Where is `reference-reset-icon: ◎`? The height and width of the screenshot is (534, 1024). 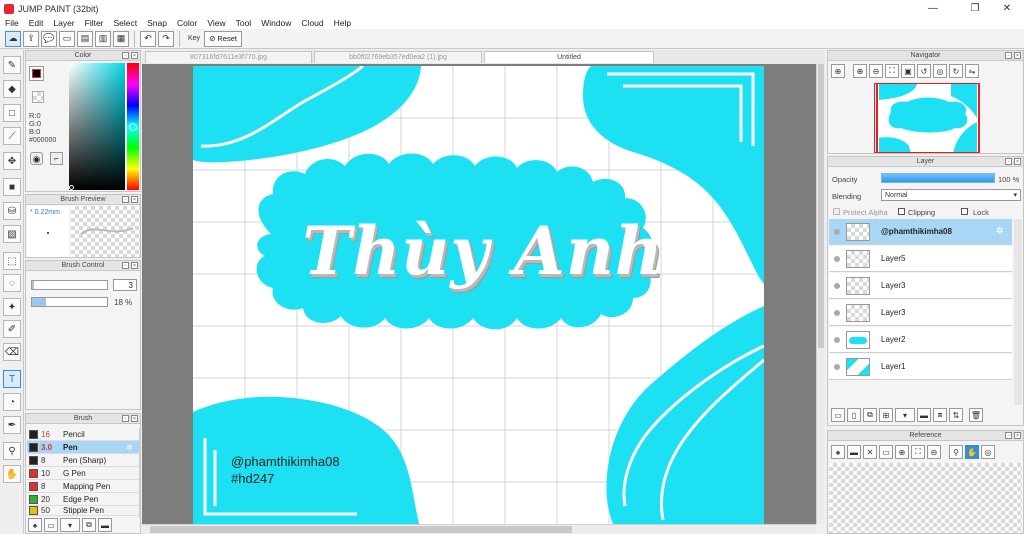
reference-reset-icon: ◎ is located at coordinates (988, 452).